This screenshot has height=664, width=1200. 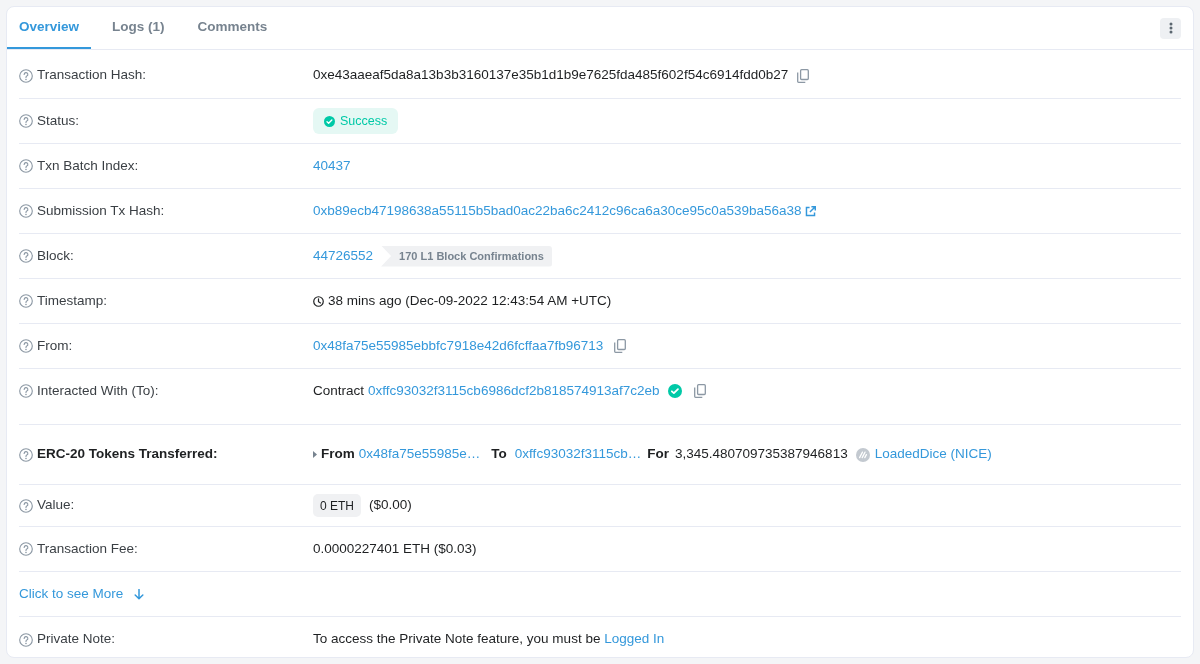 I want to click on field-label: Transaction Fee:, so click(x=87, y=548).